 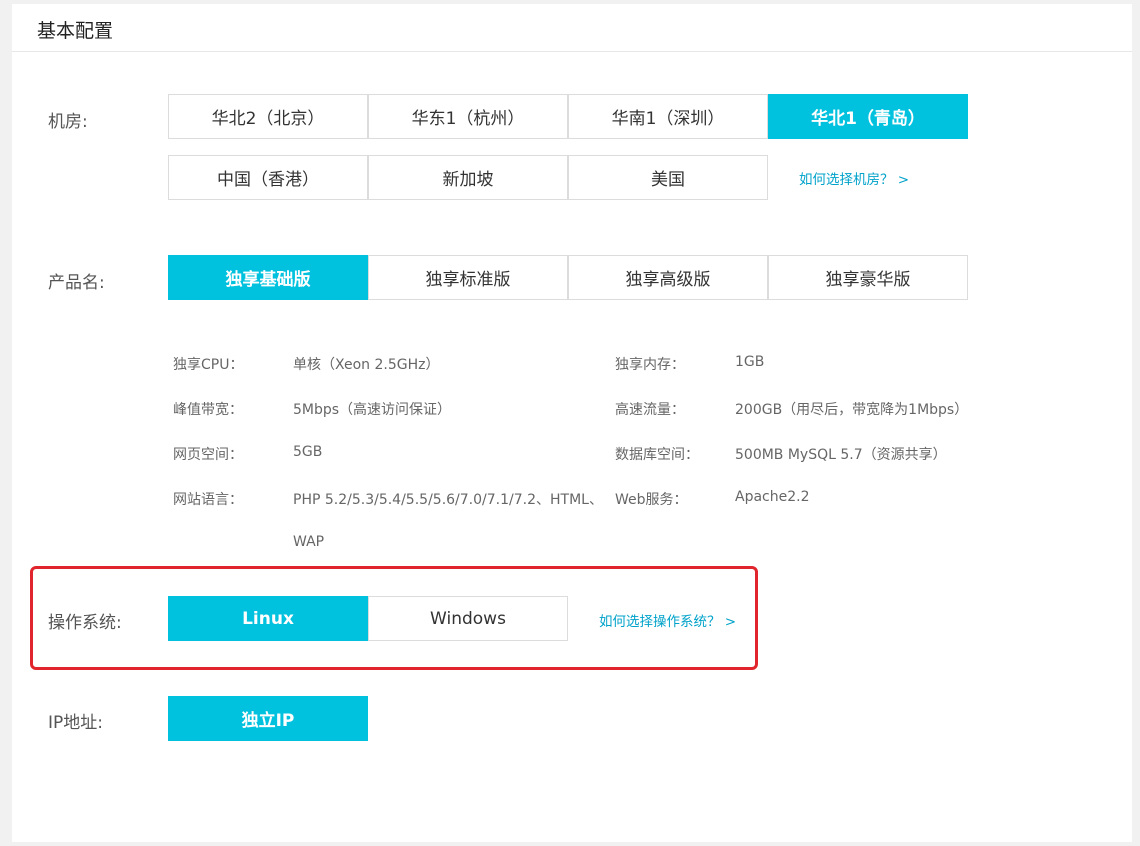 What do you see at coordinates (76, 283) in the screenshot?
I see `product-label: 产品名:` at bounding box center [76, 283].